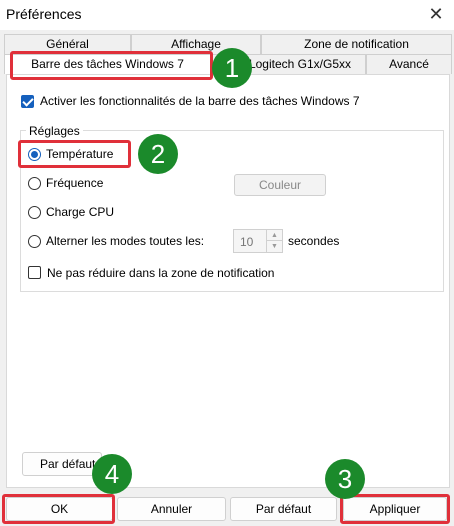 The width and height of the screenshot is (454, 526). I want to click on chevron-up-icon: ▲, so click(274, 235).